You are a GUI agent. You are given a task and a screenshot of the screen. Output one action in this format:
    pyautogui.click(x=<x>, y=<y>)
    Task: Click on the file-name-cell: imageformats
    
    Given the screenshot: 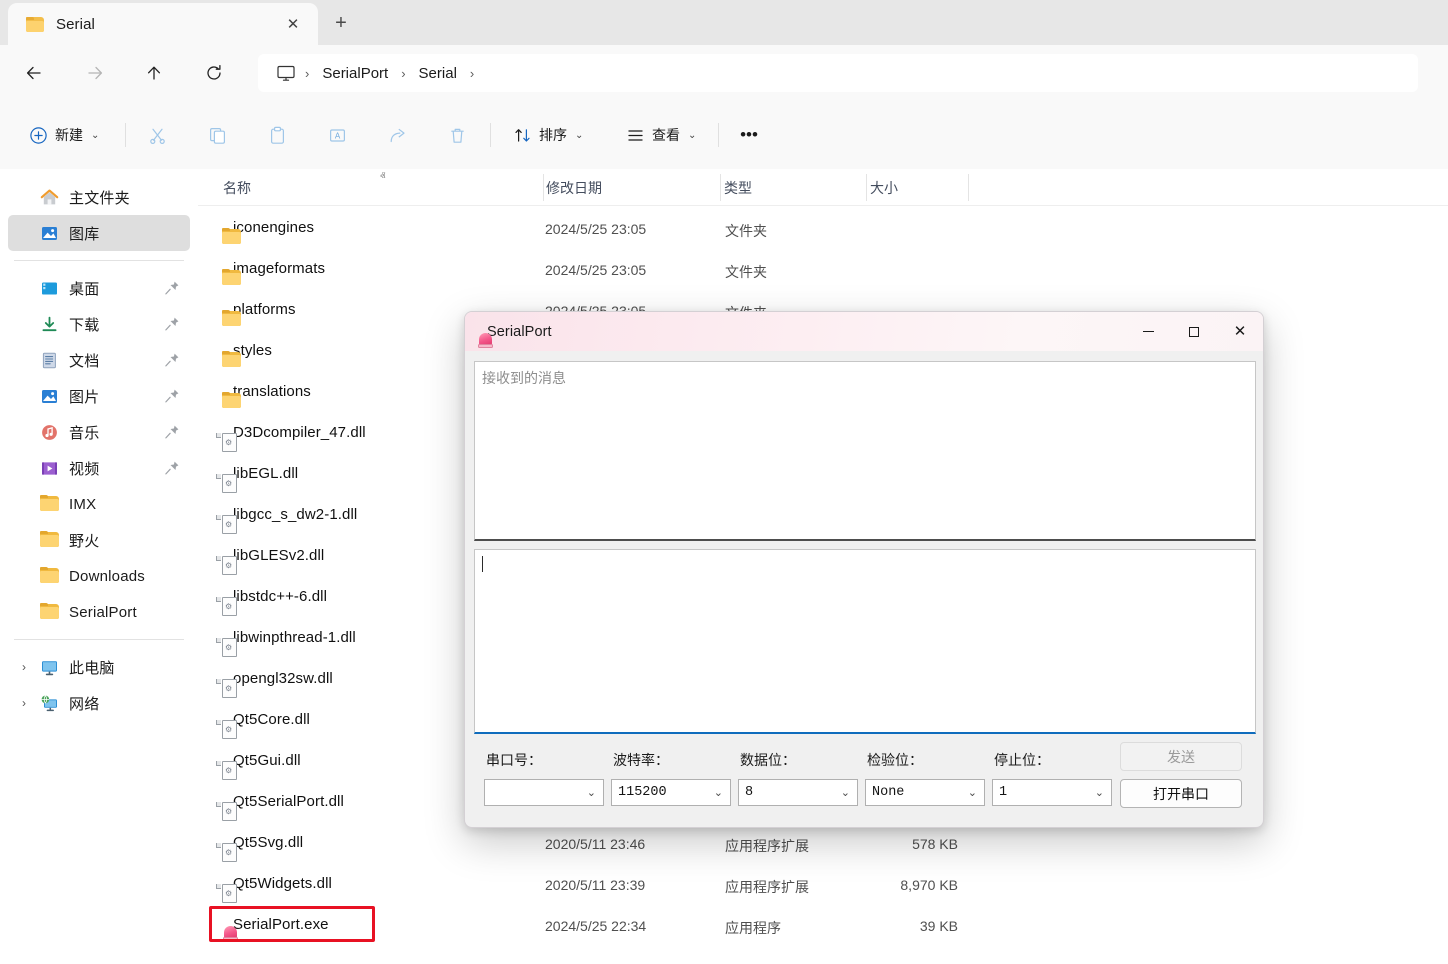 What is the action you would take?
    pyautogui.click(x=273, y=272)
    